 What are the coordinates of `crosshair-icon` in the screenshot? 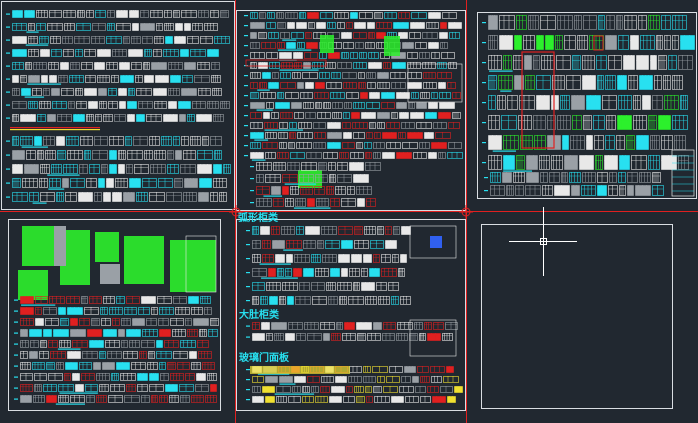 It's located at (543, 241).